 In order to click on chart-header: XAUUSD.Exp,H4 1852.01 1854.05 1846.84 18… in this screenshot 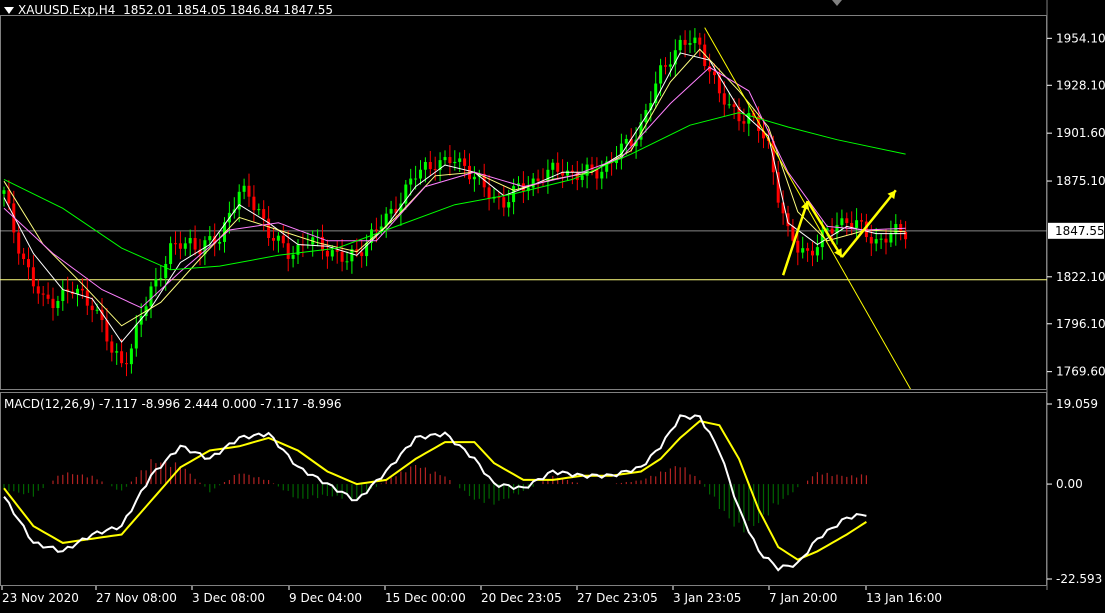, I will do `click(168, 10)`.